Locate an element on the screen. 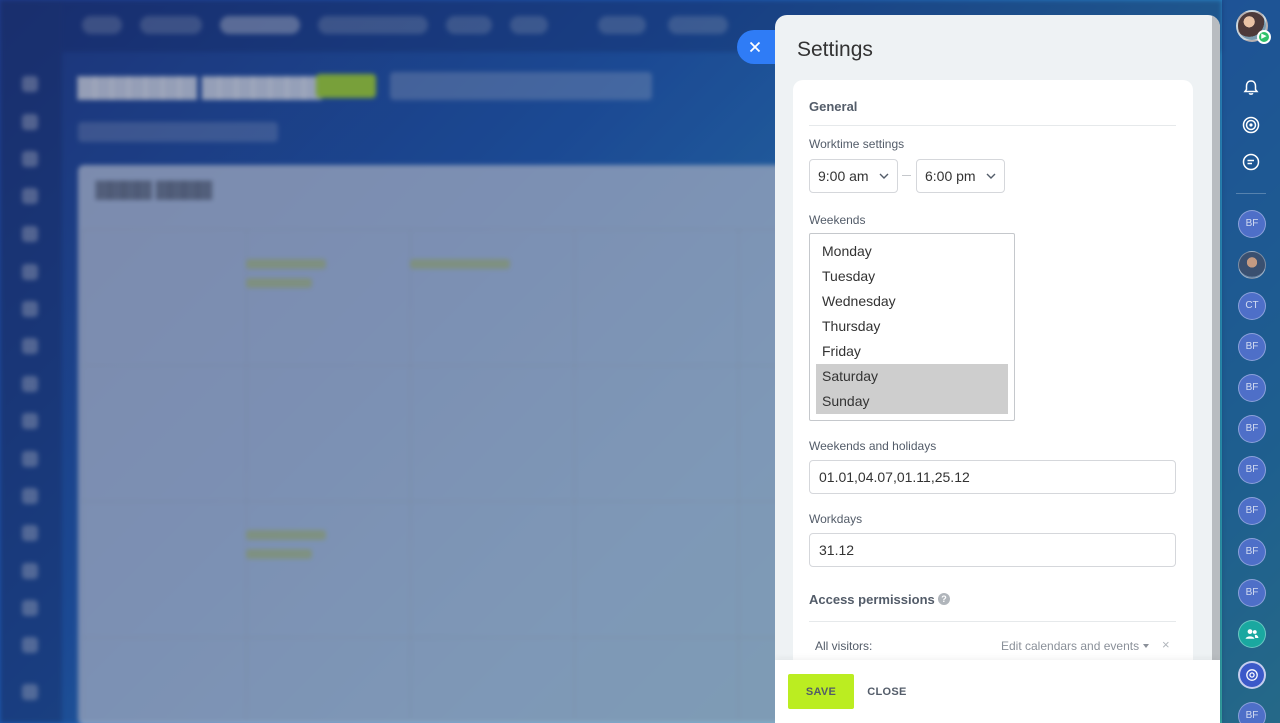 The width and height of the screenshot is (1280, 723). bell-icon is located at coordinates (1251, 88).